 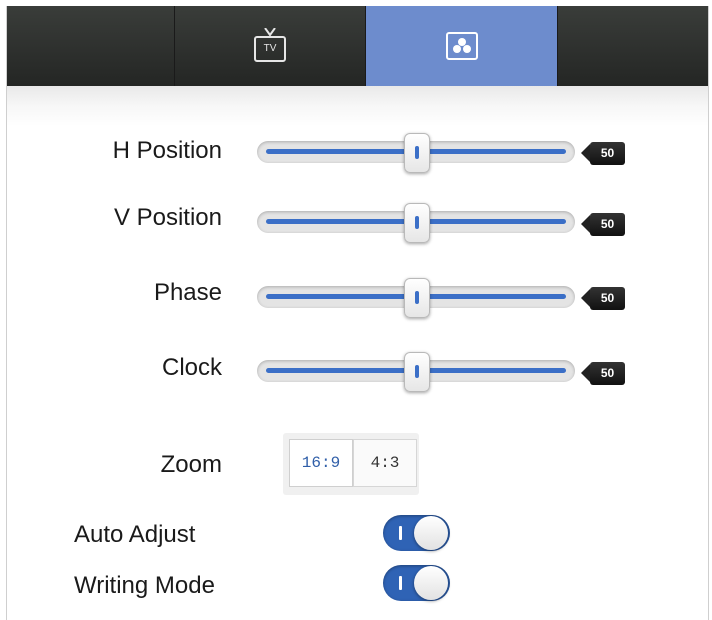 What do you see at coordinates (270, 49) in the screenshot?
I see `tv-icon-label: TV` at bounding box center [270, 49].